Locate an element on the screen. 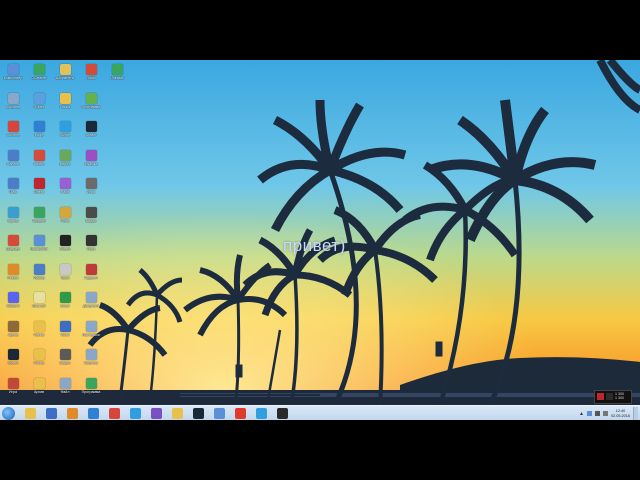  show-desktop-button is located at coordinates (635, 413).